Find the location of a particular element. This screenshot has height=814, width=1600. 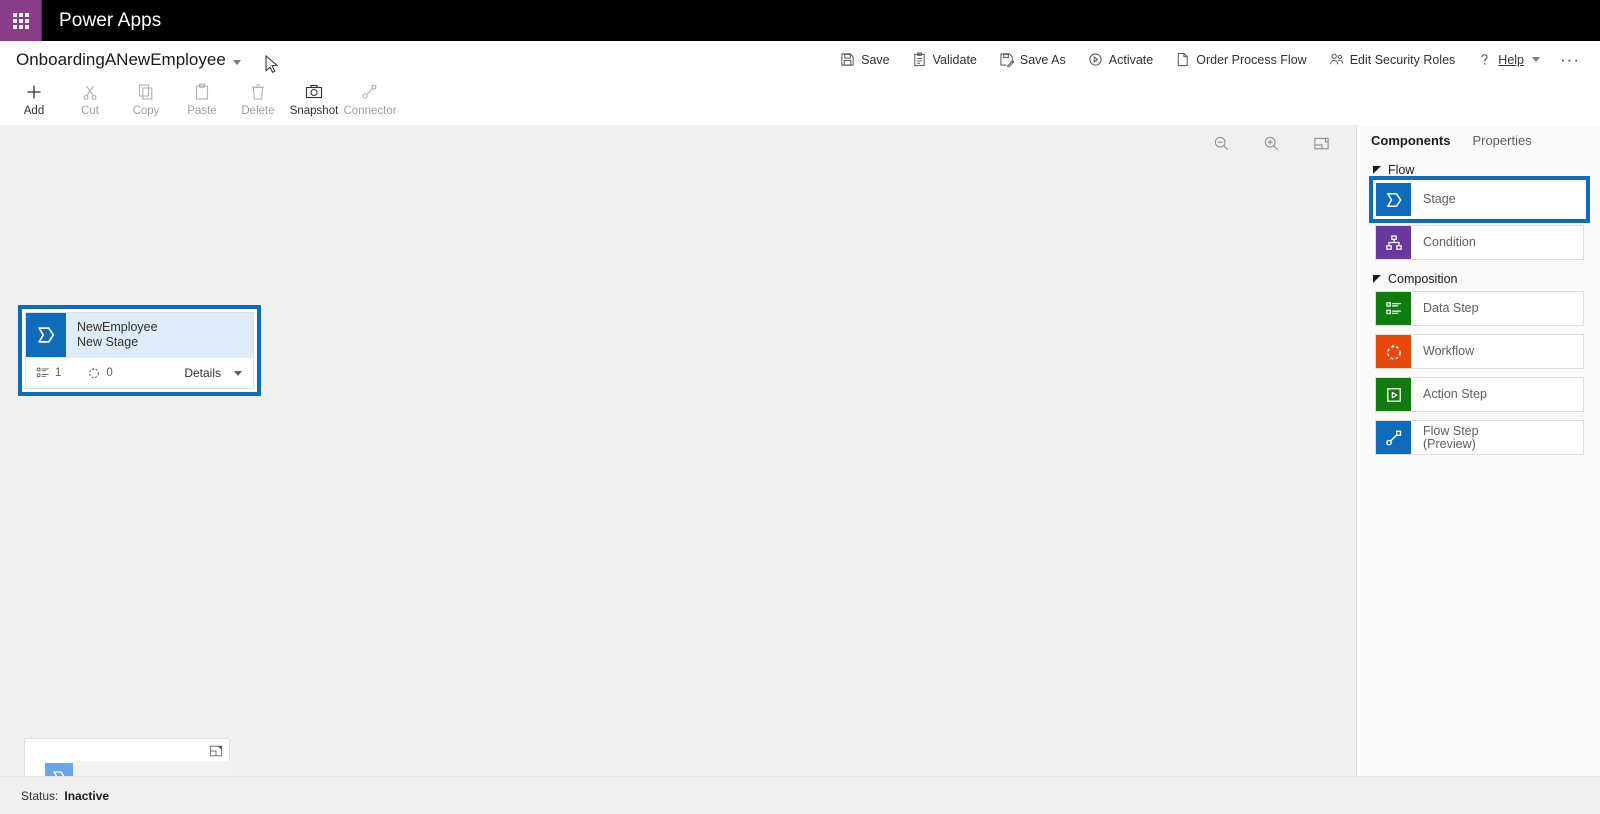

zoom-out-icon is located at coordinates (1221, 143).